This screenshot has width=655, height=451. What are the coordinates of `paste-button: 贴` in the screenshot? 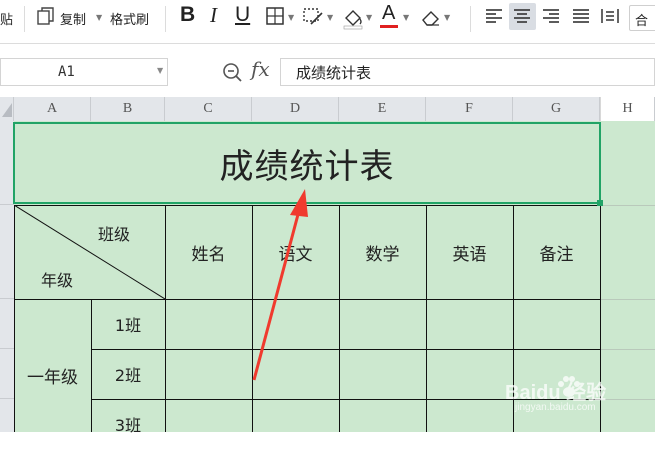 It's located at (6, 18).